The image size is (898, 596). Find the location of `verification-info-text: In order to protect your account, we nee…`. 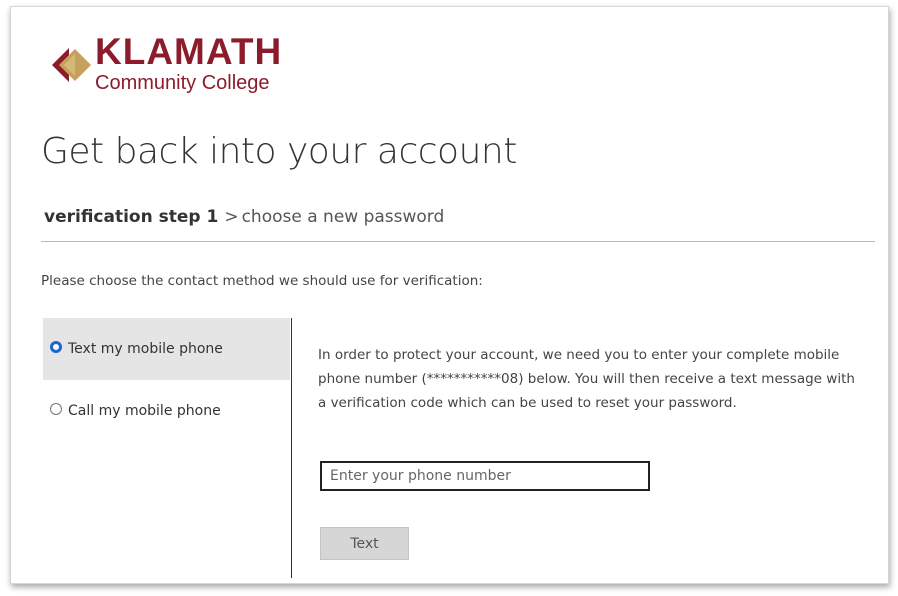

verification-info-text: In order to protect your account, we nee… is located at coordinates (586, 379).